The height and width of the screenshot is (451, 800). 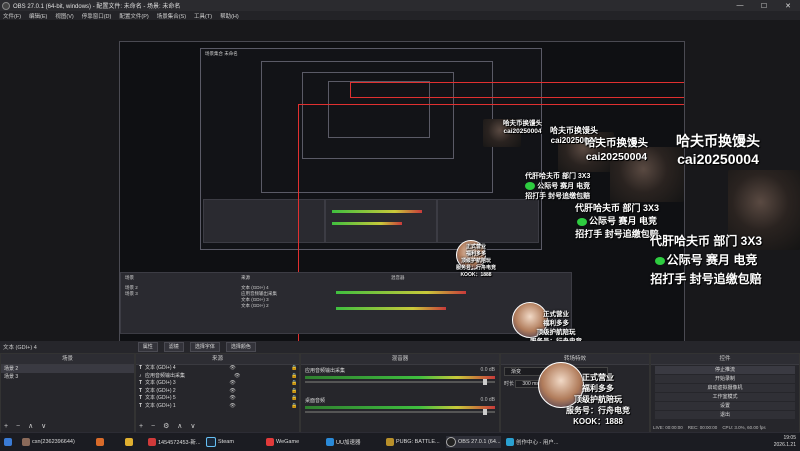 I want to click on app-icon, so click(x=100, y=442).